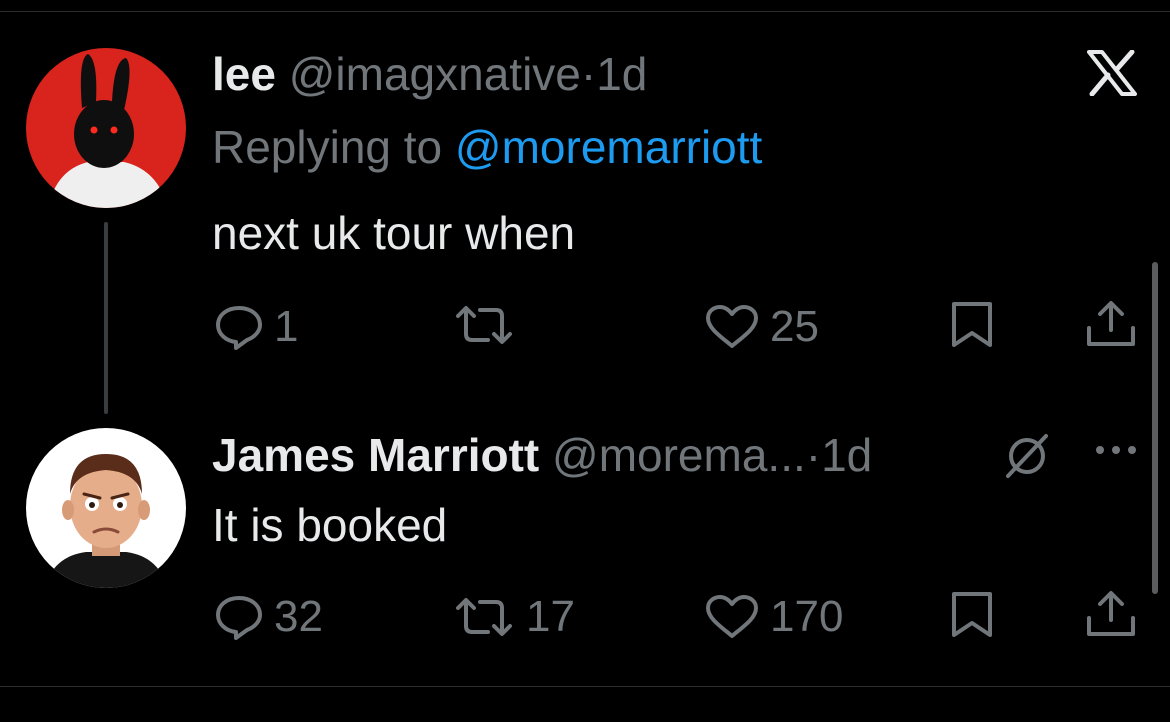 This screenshot has height=722, width=1170. I want to click on reply-count: 32, so click(298, 616).